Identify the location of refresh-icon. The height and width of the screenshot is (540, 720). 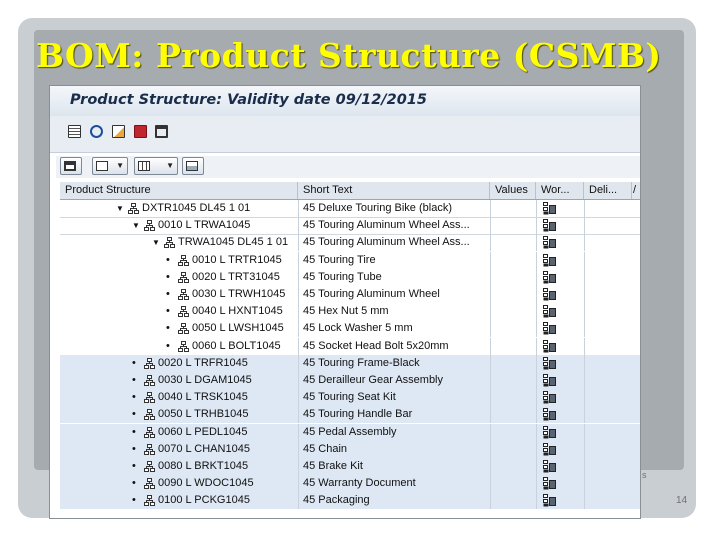
(96, 131).